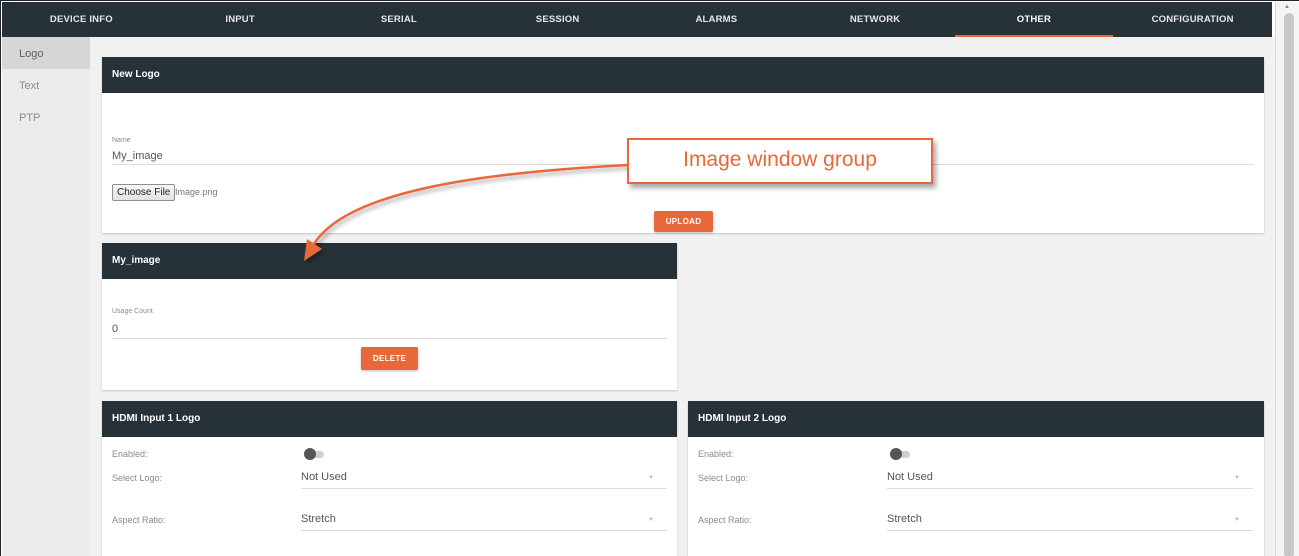 The width and height of the screenshot is (1299, 556). Describe the element at coordinates (725, 520) in the screenshot. I see `hdmi2-aspect-label: Aspect Ratio:` at that location.